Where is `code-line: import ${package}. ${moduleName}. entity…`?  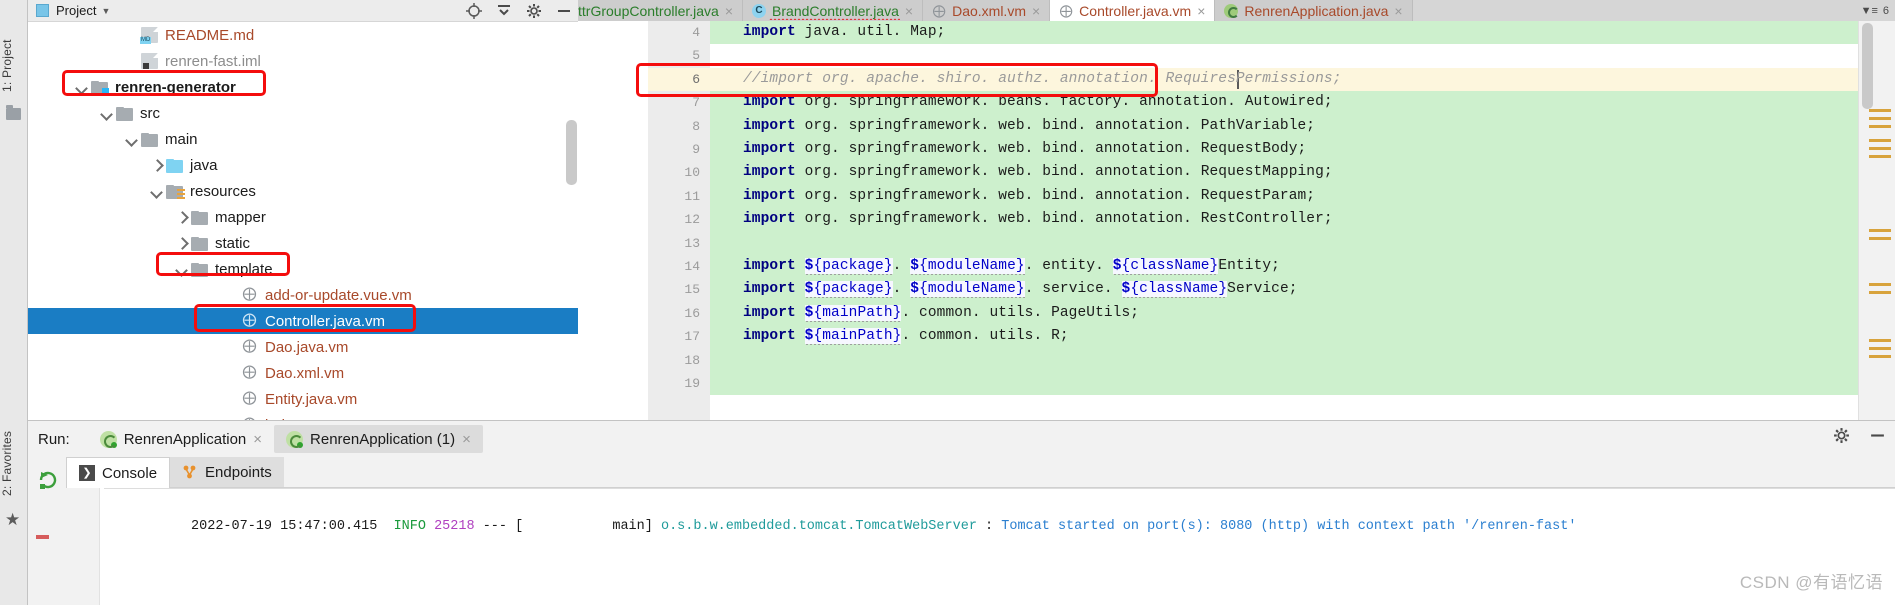 code-line: import ${package}. ${moduleName}. entity… is located at coordinates (1011, 266).